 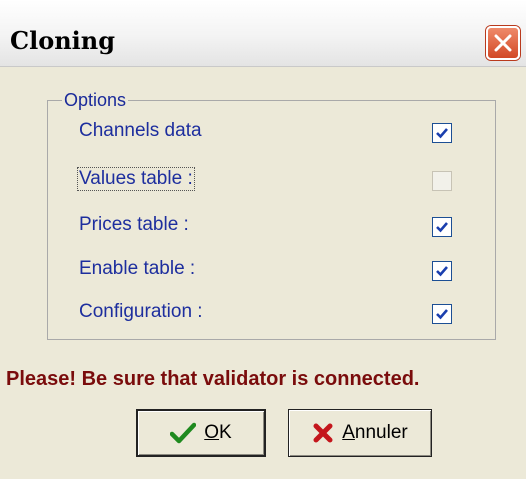 What do you see at coordinates (218, 432) in the screenshot?
I see `ok-button-label: OK` at bounding box center [218, 432].